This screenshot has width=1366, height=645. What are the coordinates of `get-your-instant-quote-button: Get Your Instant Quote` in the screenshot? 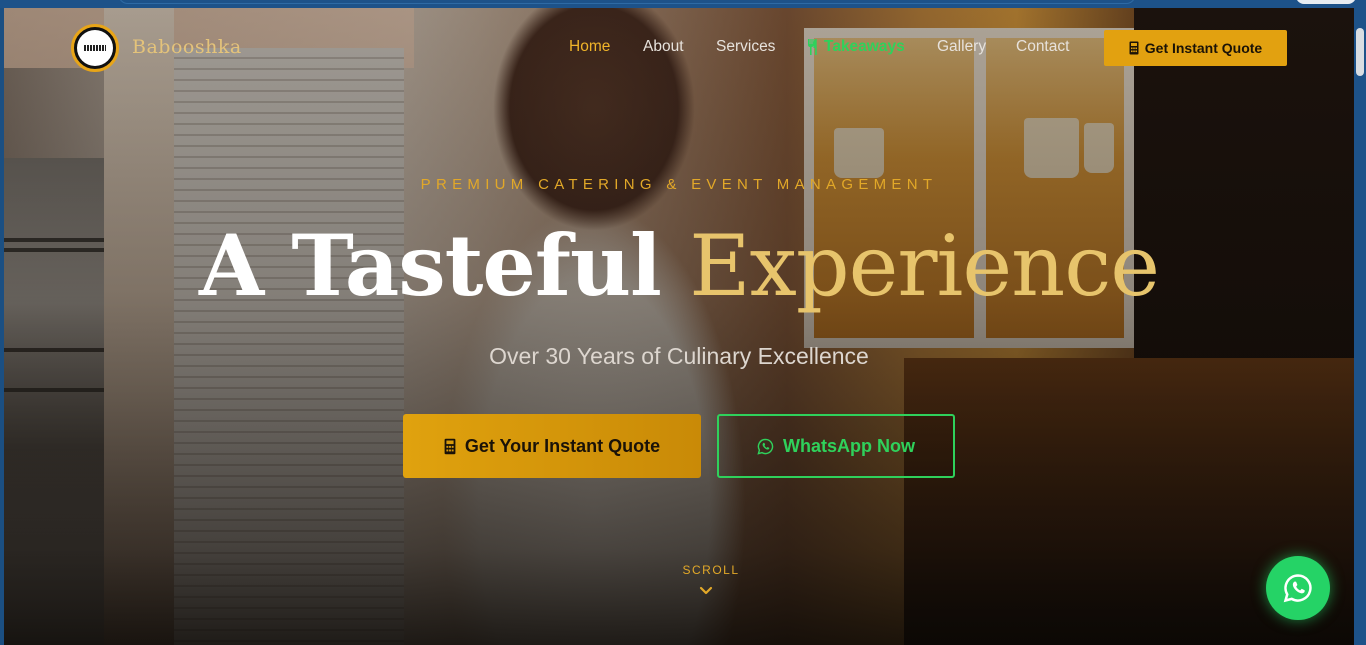 It's located at (552, 446).